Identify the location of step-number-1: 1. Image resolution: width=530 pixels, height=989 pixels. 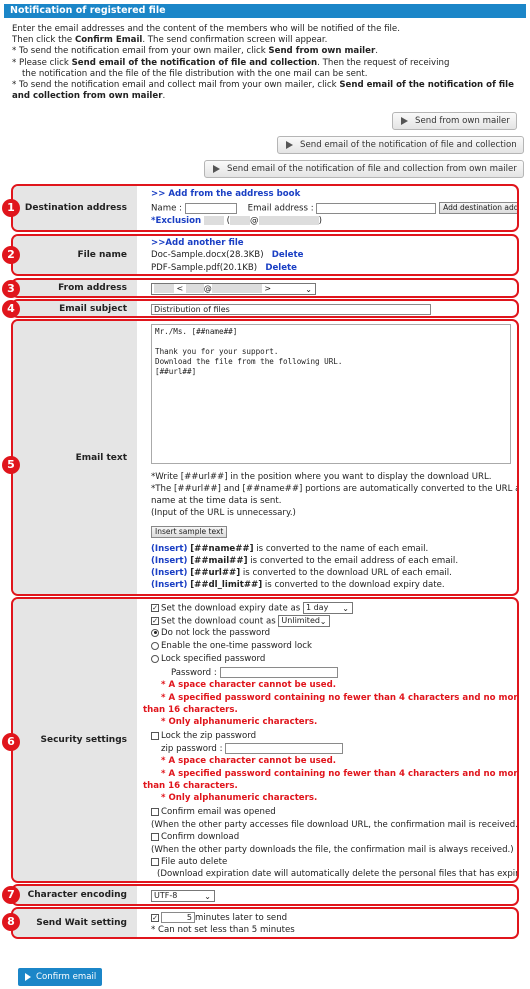
(11, 208).